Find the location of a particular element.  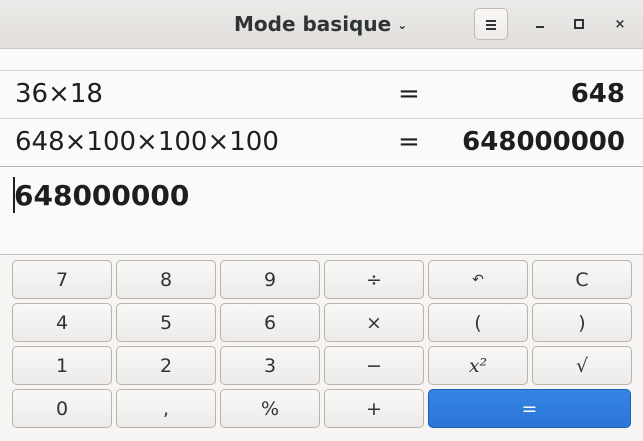

maximize-icon is located at coordinates (579, 24).